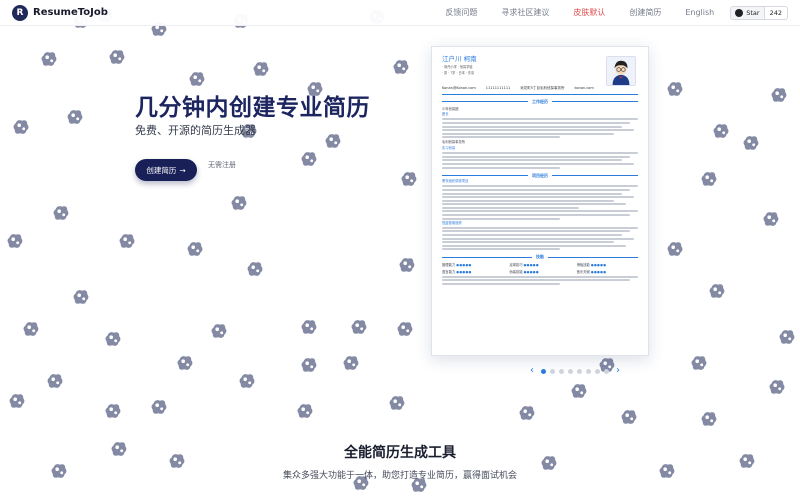  What do you see at coordinates (645, 12) in the screenshot?
I see `nav-link-create-resume: 创建简历` at bounding box center [645, 12].